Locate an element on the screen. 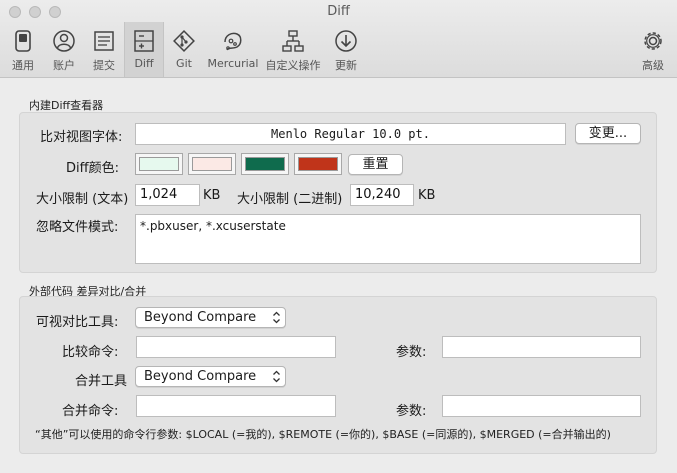 The height and width of the screenshot is (473, 677). color-well-added-bg is located at coordinates (159, 164).